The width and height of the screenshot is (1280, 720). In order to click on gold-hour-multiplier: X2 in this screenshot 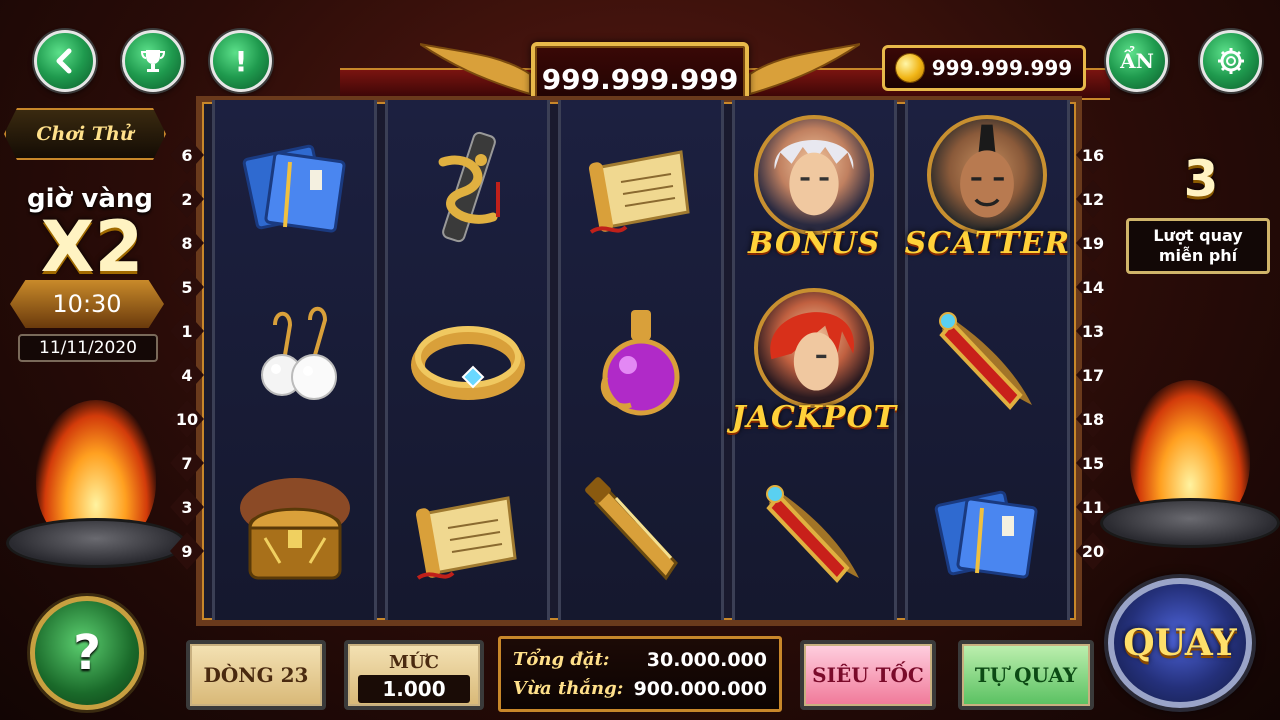, I will do `click(92, 247)`.